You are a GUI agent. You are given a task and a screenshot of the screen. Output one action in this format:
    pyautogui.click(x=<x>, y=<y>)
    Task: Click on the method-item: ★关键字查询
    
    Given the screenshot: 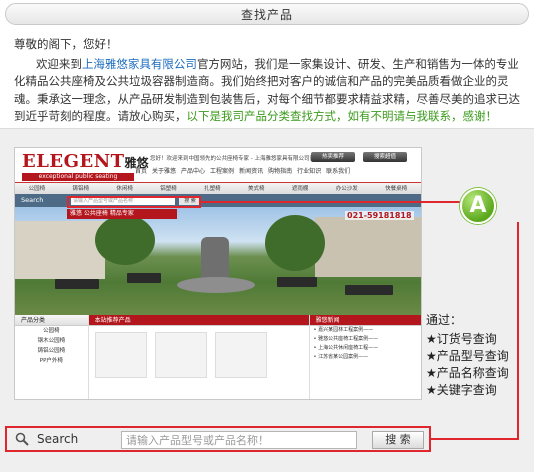 What is the action you would take?
    pyautogui.click(x=461, y=390)
    